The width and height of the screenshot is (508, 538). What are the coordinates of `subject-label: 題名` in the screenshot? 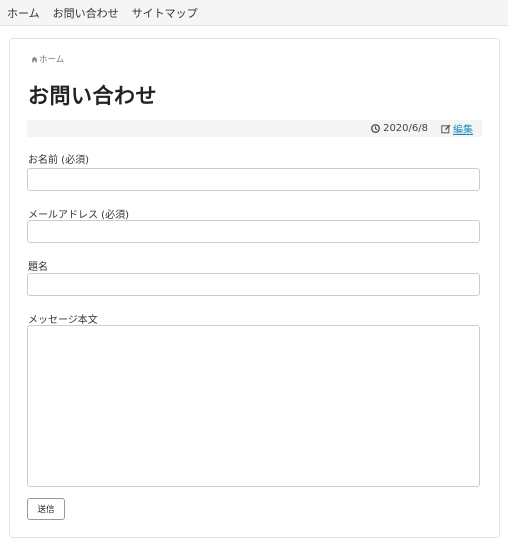 It's located at (38, 267).